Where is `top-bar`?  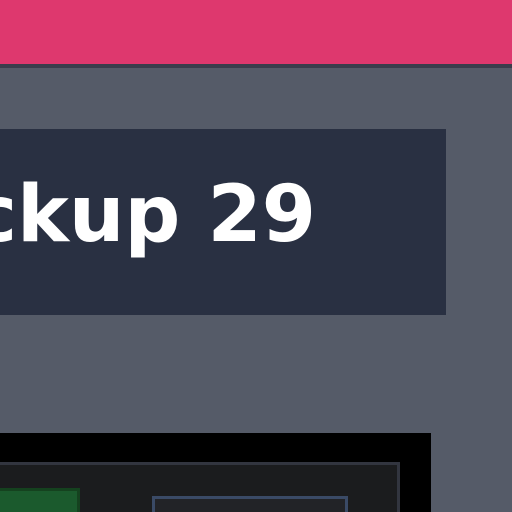 top-bar is located at coordinates (256, 34).